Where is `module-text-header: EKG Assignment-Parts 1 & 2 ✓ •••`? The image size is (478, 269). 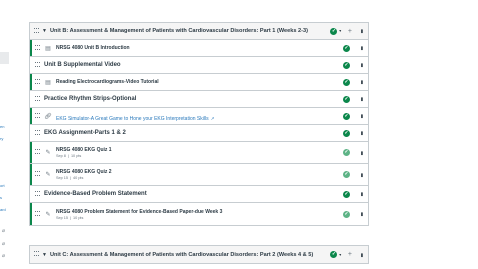
module-text-header: EKG Assignment-Parts 1 & 2 ✓ ••• is located at coordinates (199, 133).